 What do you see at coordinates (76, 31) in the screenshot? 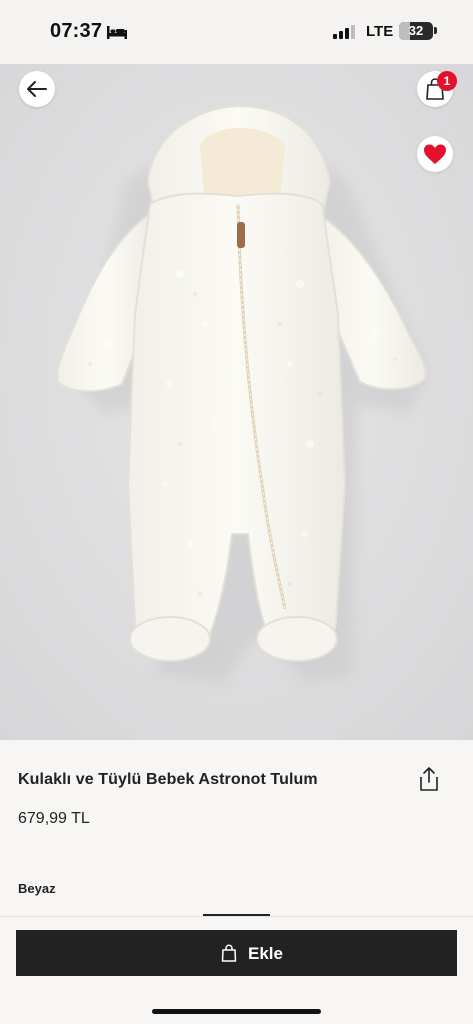
I see `status-time: 07:37` at bounding box center [76, 31].